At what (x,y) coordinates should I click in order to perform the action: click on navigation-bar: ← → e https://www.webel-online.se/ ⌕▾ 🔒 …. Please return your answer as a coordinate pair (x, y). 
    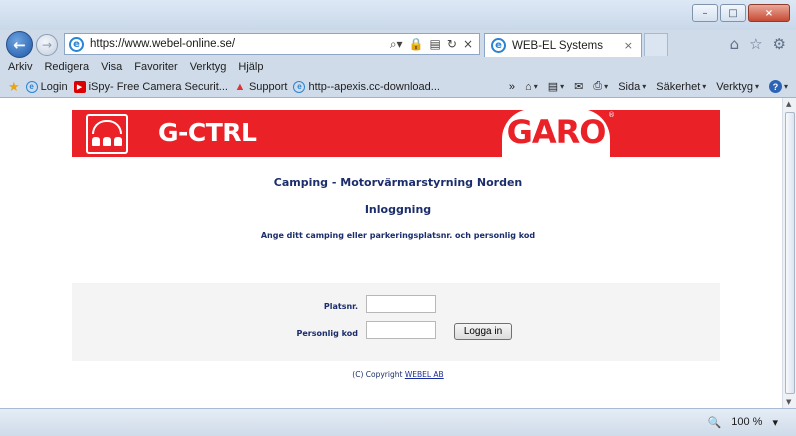
    Looking at the image, I should click on (398, 44).